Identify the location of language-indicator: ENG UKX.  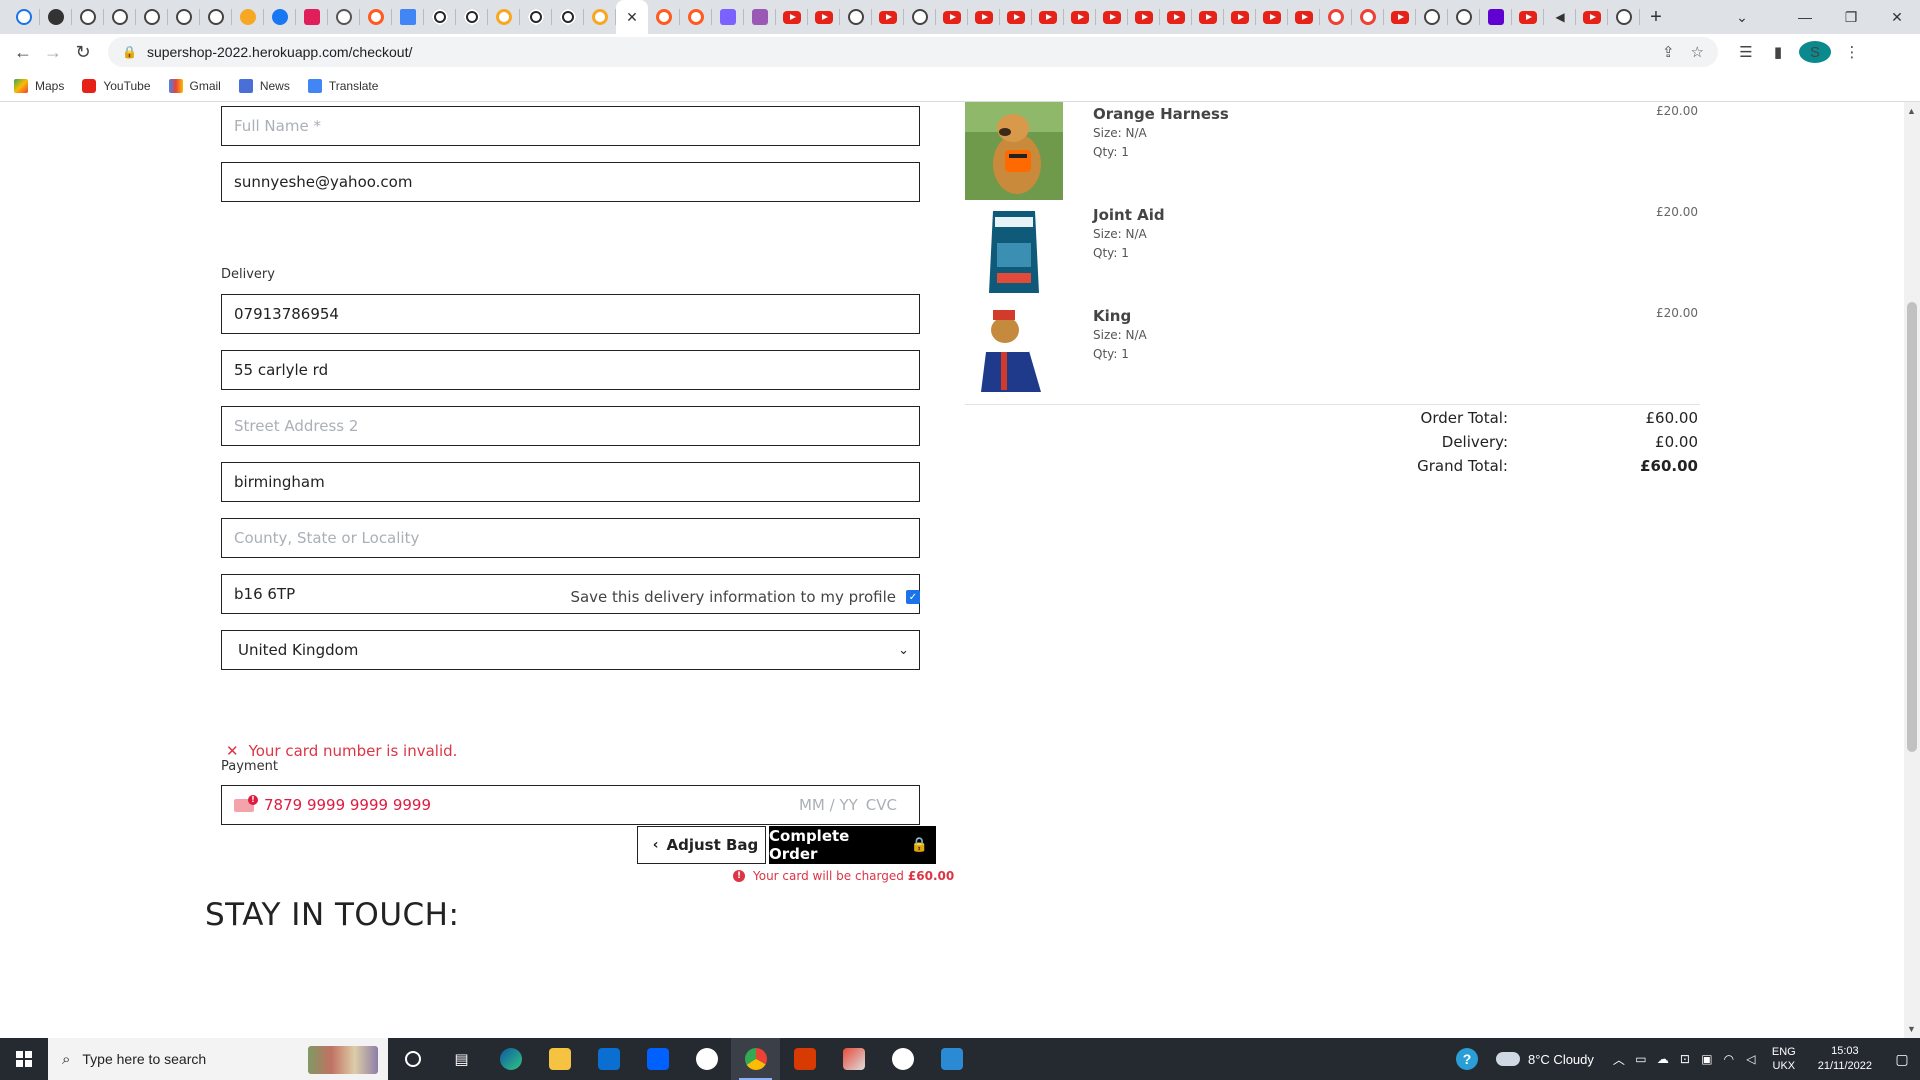
(1784, 1059).